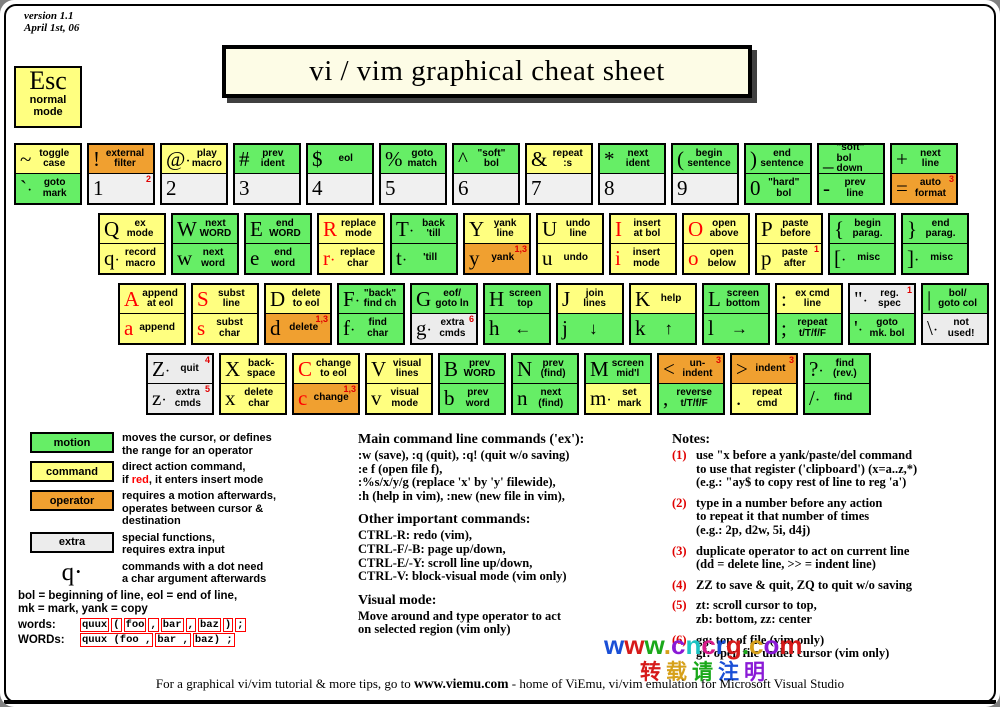 The image size is (1000, 707). What do you see at coordinates (809, 314) in the screenshot?
I see `key-semicolon: : ex cmd line; repeat t/T/f/F` at bounding box center [809, 314].